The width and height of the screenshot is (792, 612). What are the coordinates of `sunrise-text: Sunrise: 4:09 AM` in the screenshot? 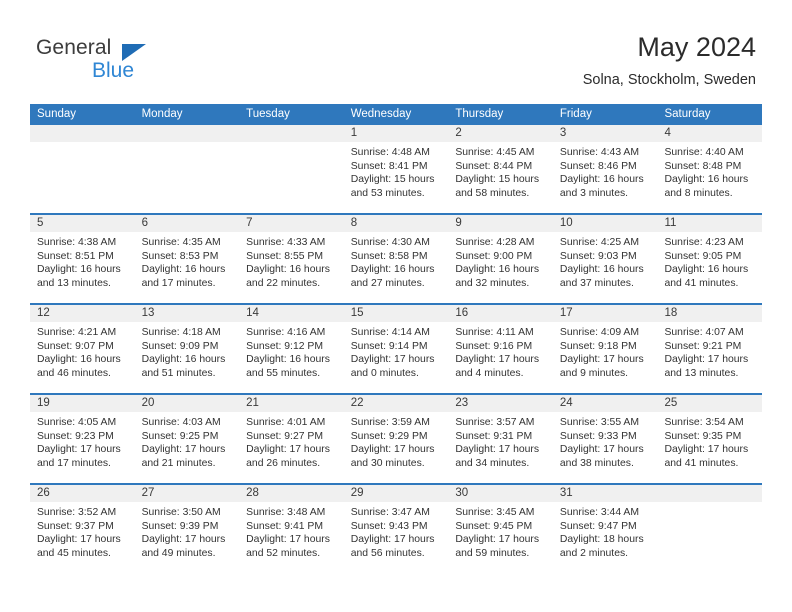 It's located at (599, 332).